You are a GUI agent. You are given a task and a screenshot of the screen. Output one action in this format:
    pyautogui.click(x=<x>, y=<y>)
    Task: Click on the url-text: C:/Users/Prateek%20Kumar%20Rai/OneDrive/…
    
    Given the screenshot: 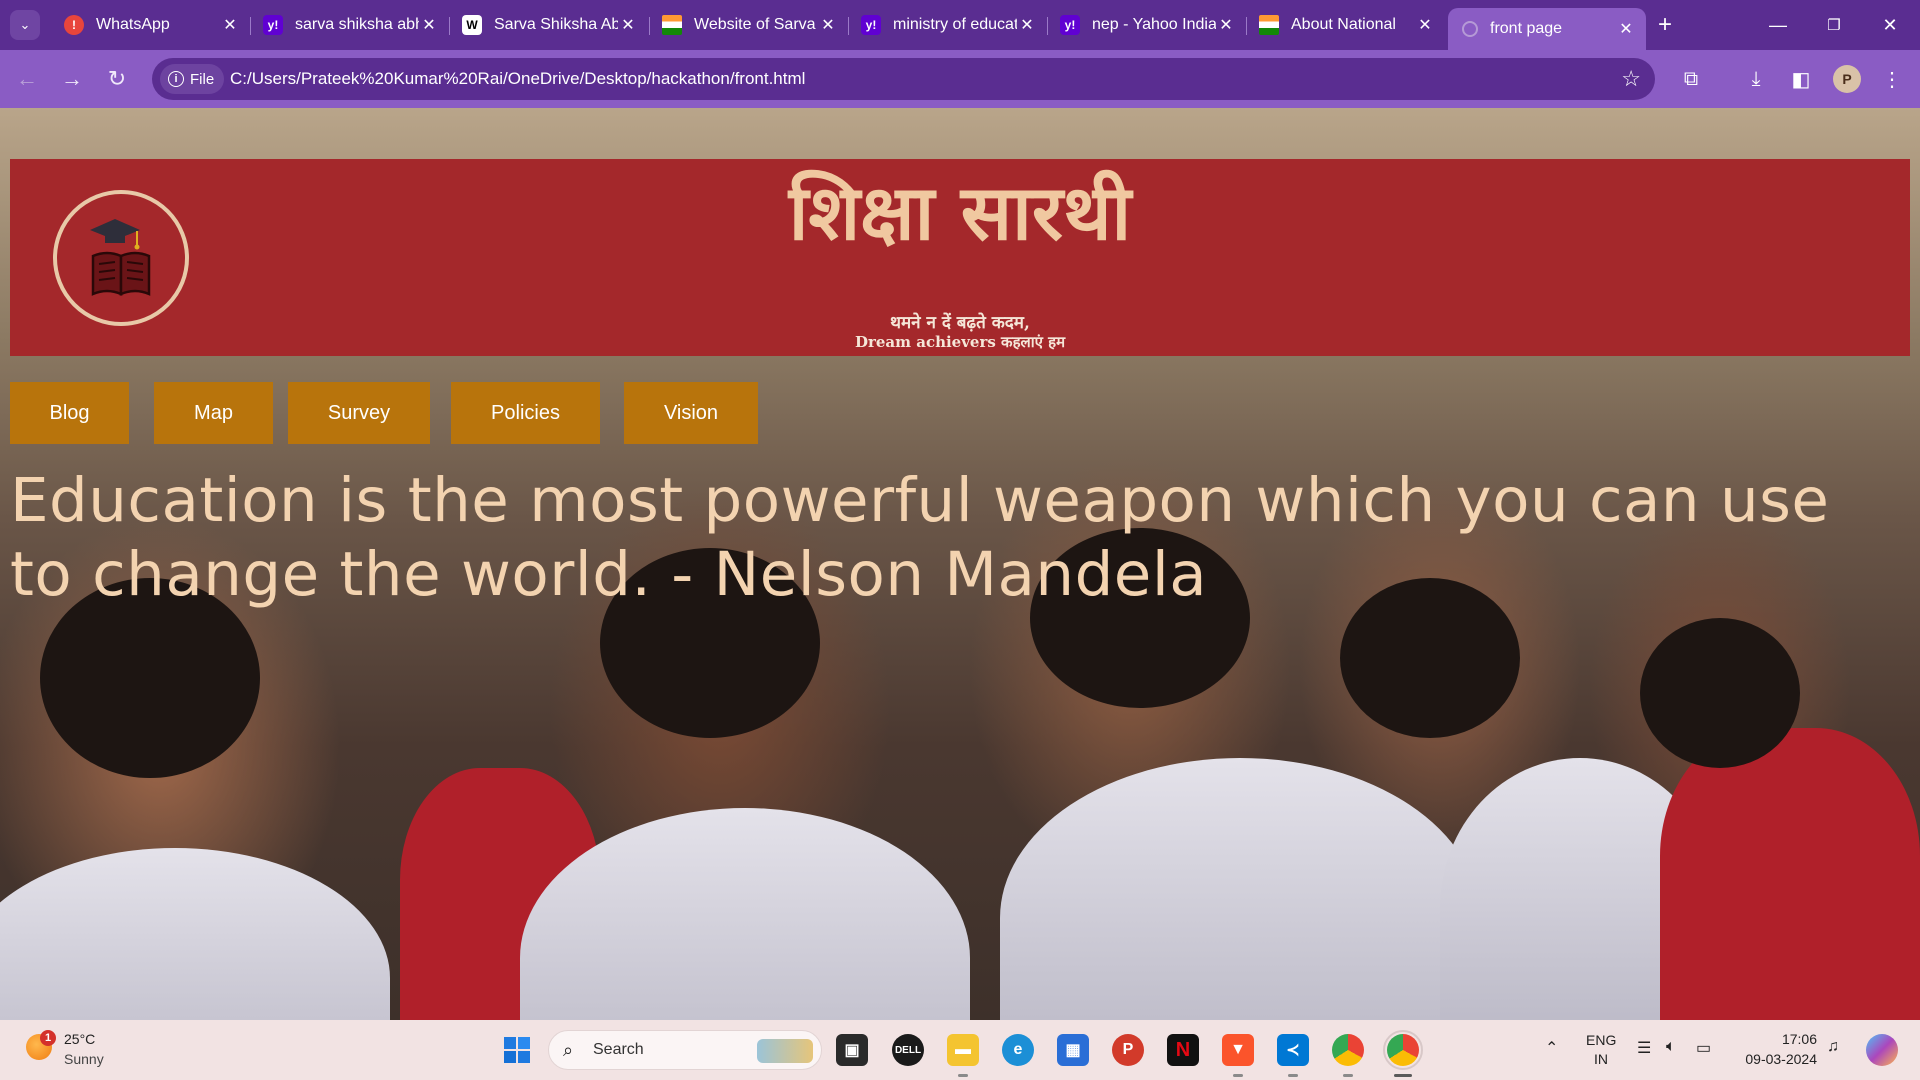 What is the action you would take?
    pyautogui.click(x=517, y=79)
    